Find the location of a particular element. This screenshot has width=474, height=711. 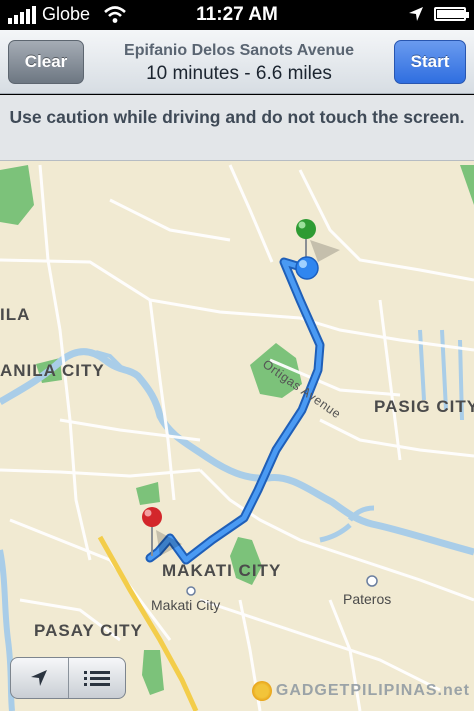

watermark-text: GADGETPILIPINAS.net is located at coordinates (372, 690).